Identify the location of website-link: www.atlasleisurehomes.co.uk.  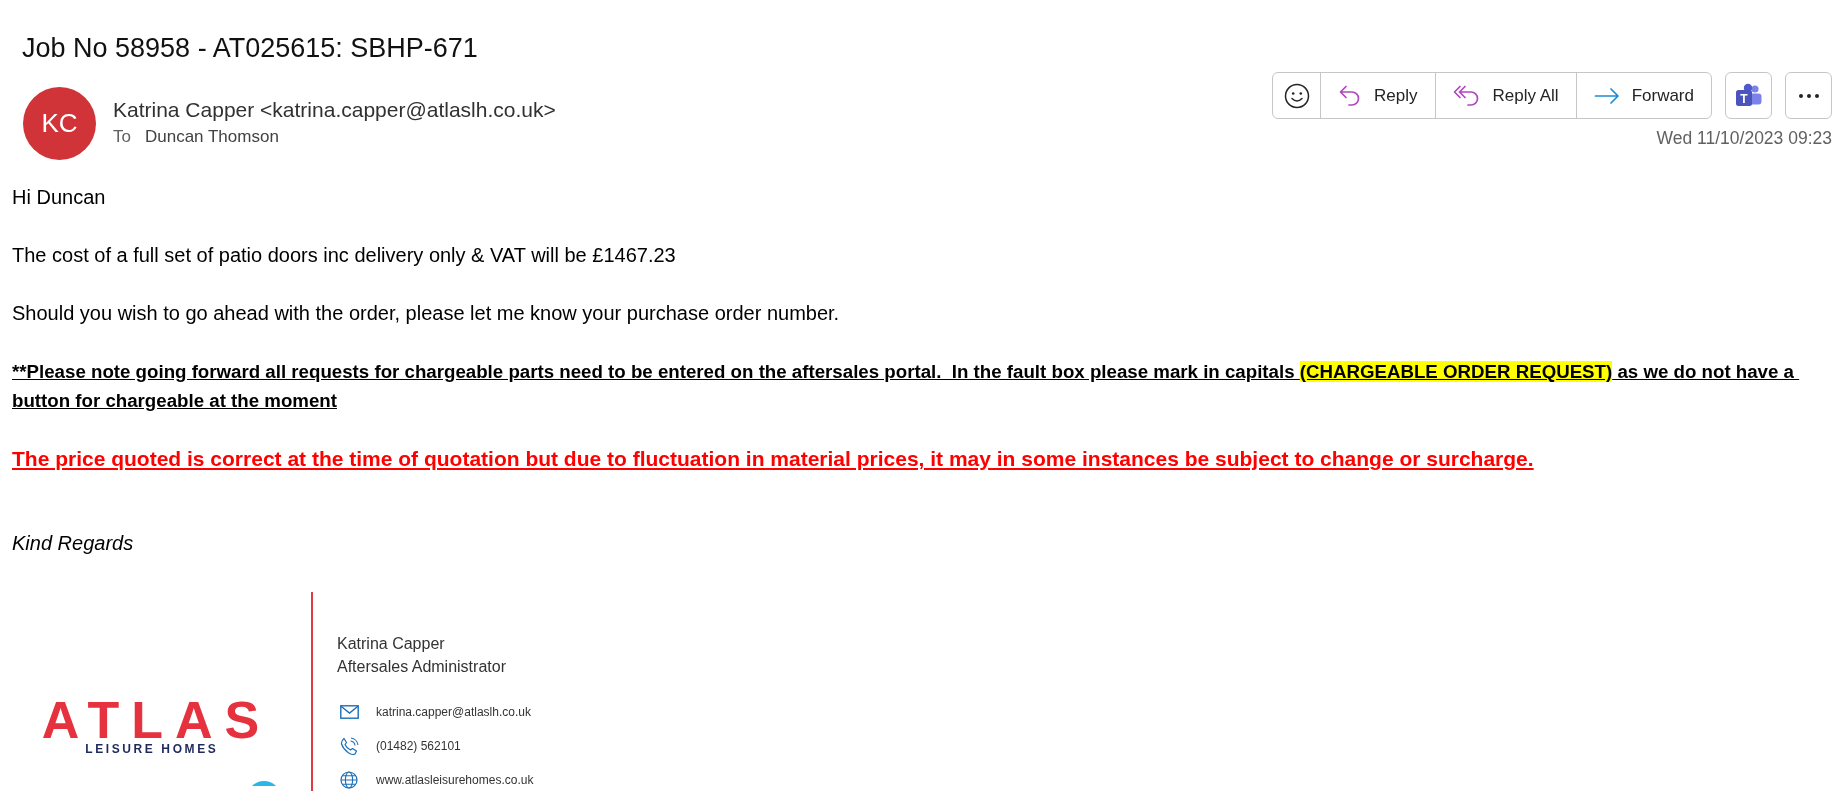
(455, 780).